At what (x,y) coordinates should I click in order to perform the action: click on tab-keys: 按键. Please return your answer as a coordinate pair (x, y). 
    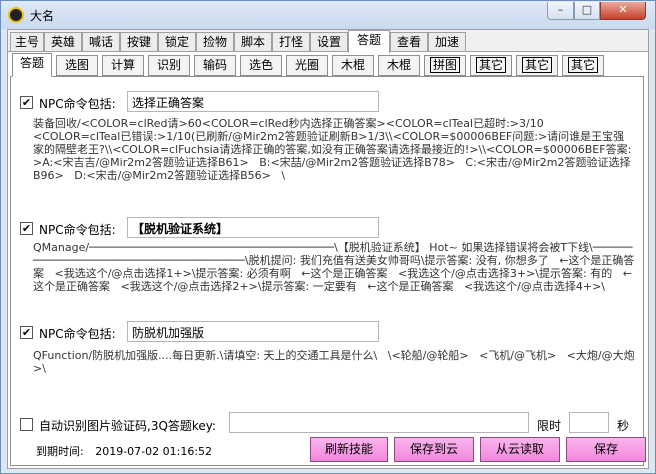
    Looking at the image, I should click on (139, 42).